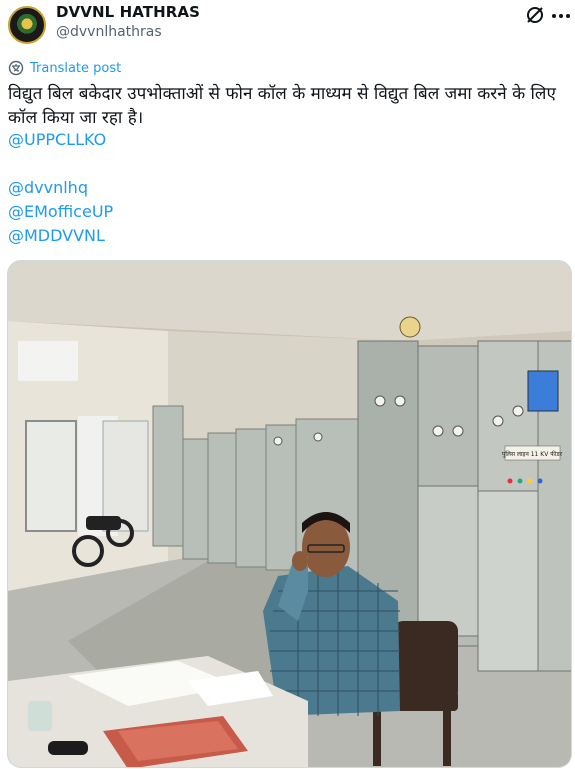 This screenshot has width=575, height=769. I want to click on panel-label: पुलिस लाइन 11 KV फीडर, so click(532, 454).